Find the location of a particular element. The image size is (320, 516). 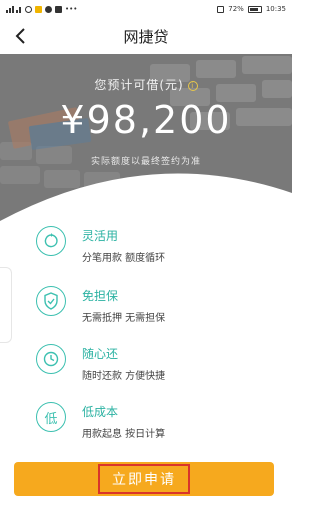

battery-percent: 72% is located at coordinates (236, 9).